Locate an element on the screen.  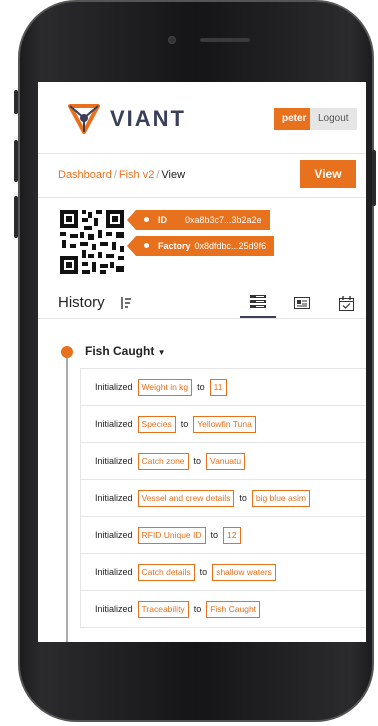
value-chip: Vanuatu is located at coordinates (226, 461).